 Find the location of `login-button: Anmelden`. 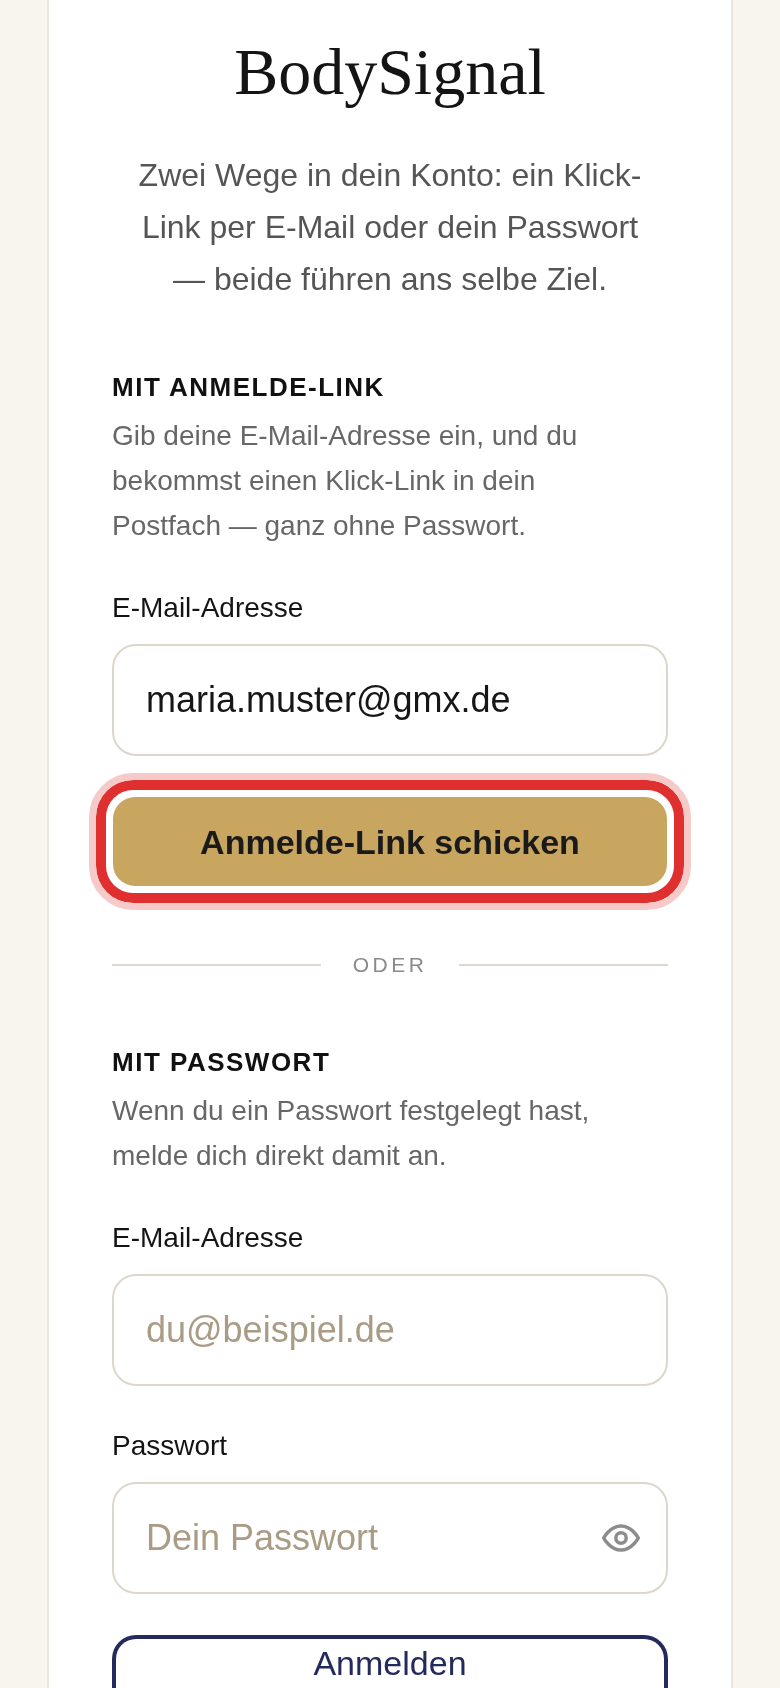

login-button: Anmelden is located at coordinates (390, 1661).